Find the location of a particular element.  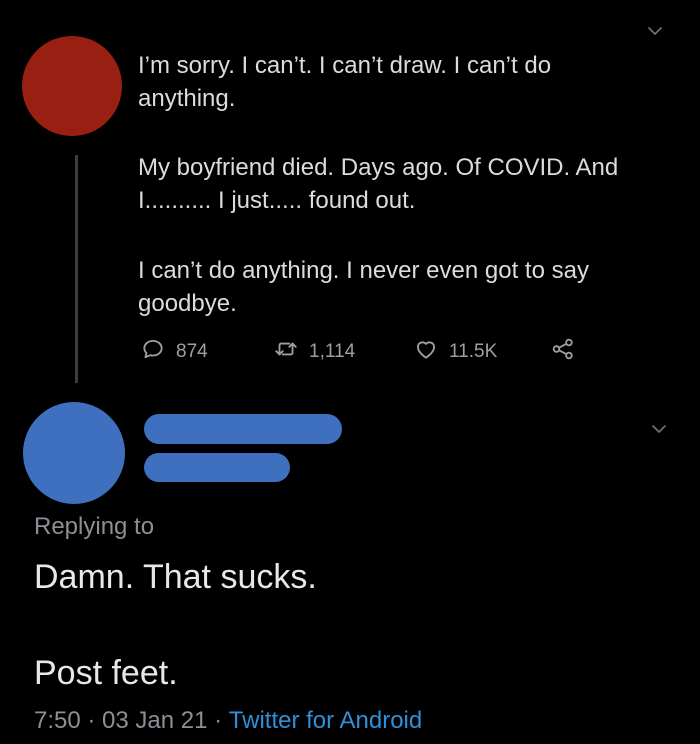

like-button: 11.5K is located at coordinates (455, 352).